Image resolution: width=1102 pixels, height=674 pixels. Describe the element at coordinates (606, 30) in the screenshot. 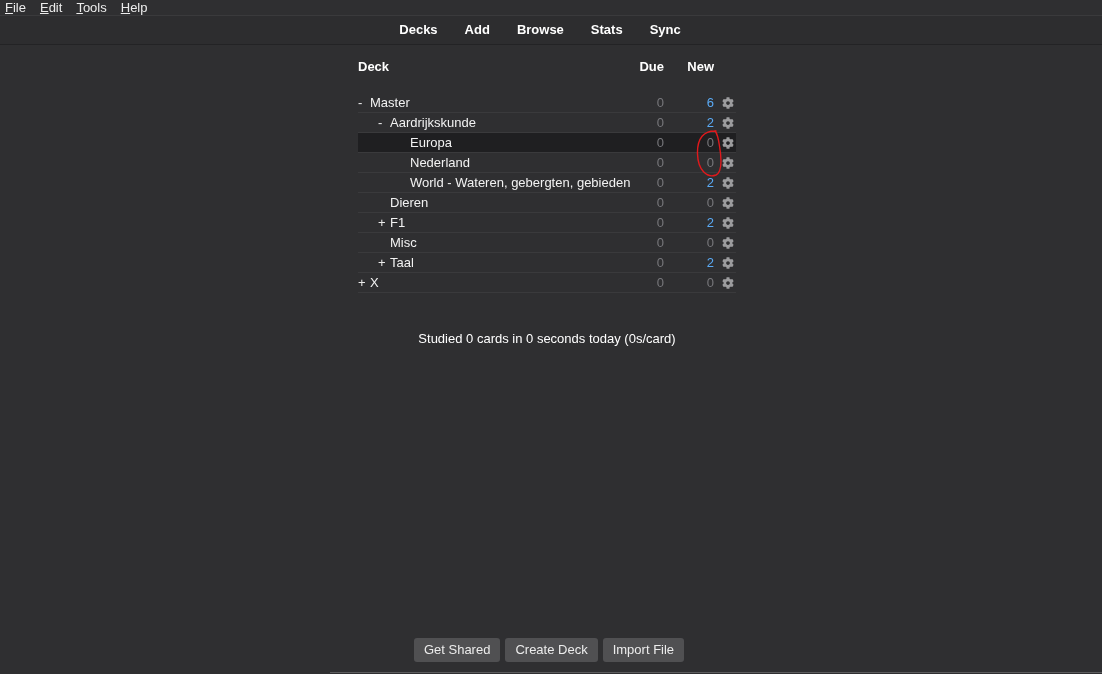

I see `toolbar-link: Stats` at that location.